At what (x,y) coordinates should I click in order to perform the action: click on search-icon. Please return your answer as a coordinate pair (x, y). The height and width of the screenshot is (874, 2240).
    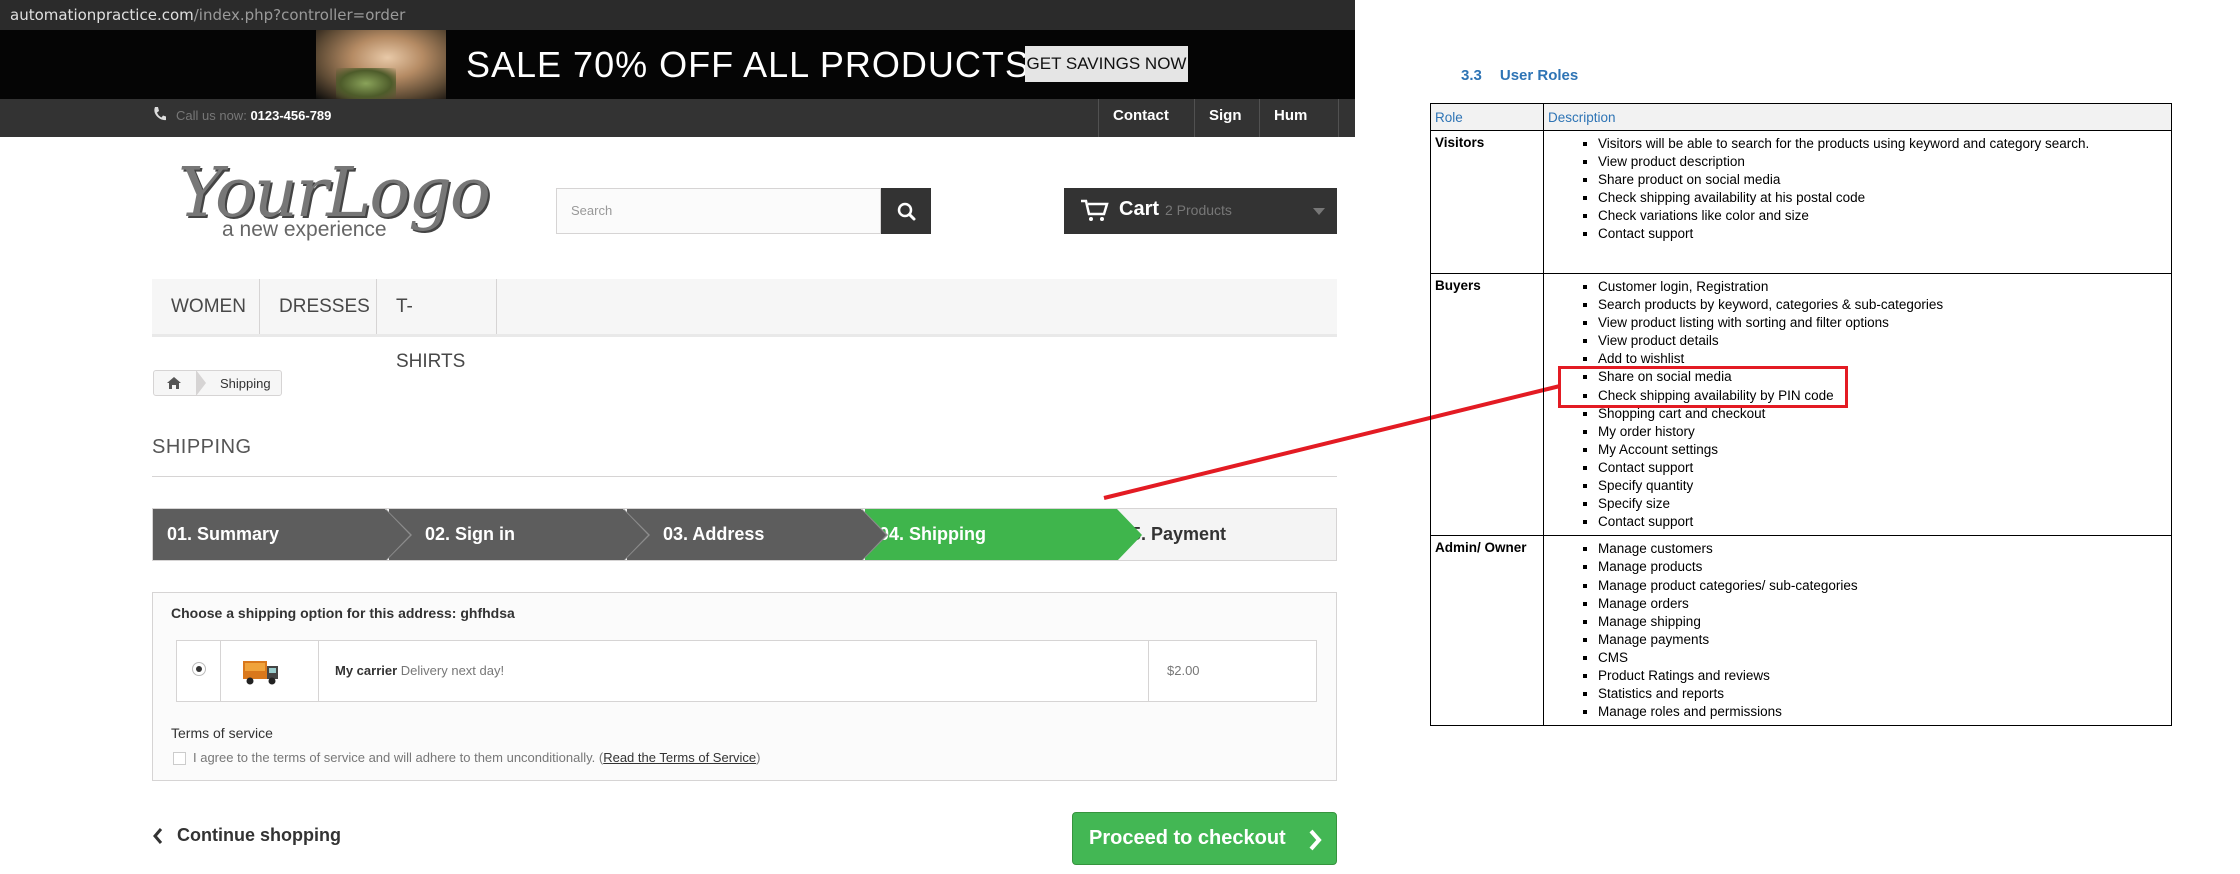
    Looking at the image, I should click on (906, 211).